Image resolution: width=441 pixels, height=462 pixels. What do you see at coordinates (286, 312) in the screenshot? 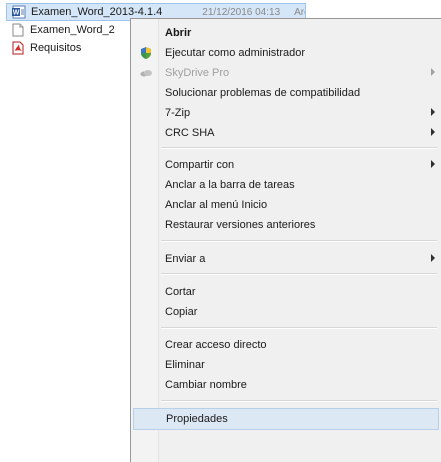
I see `menu-item-copiar: Copiar` at bounding box center [286, 312].